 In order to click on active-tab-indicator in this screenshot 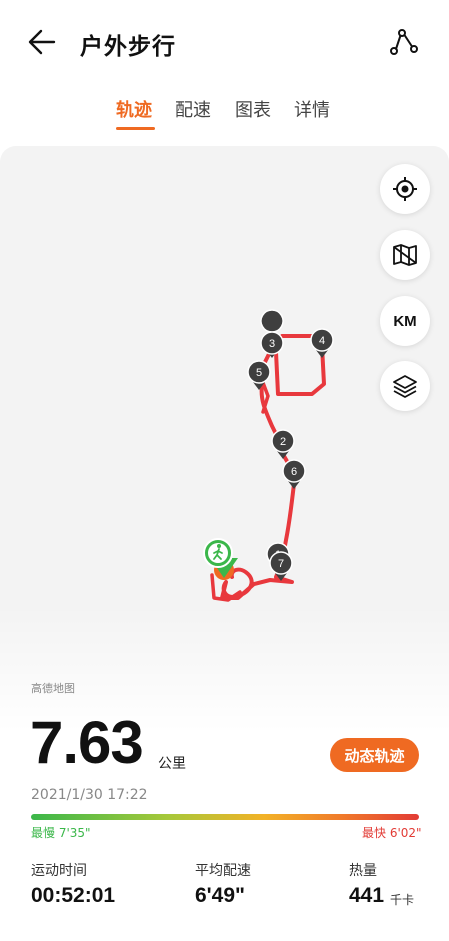, I will do `click(135, 128)`.